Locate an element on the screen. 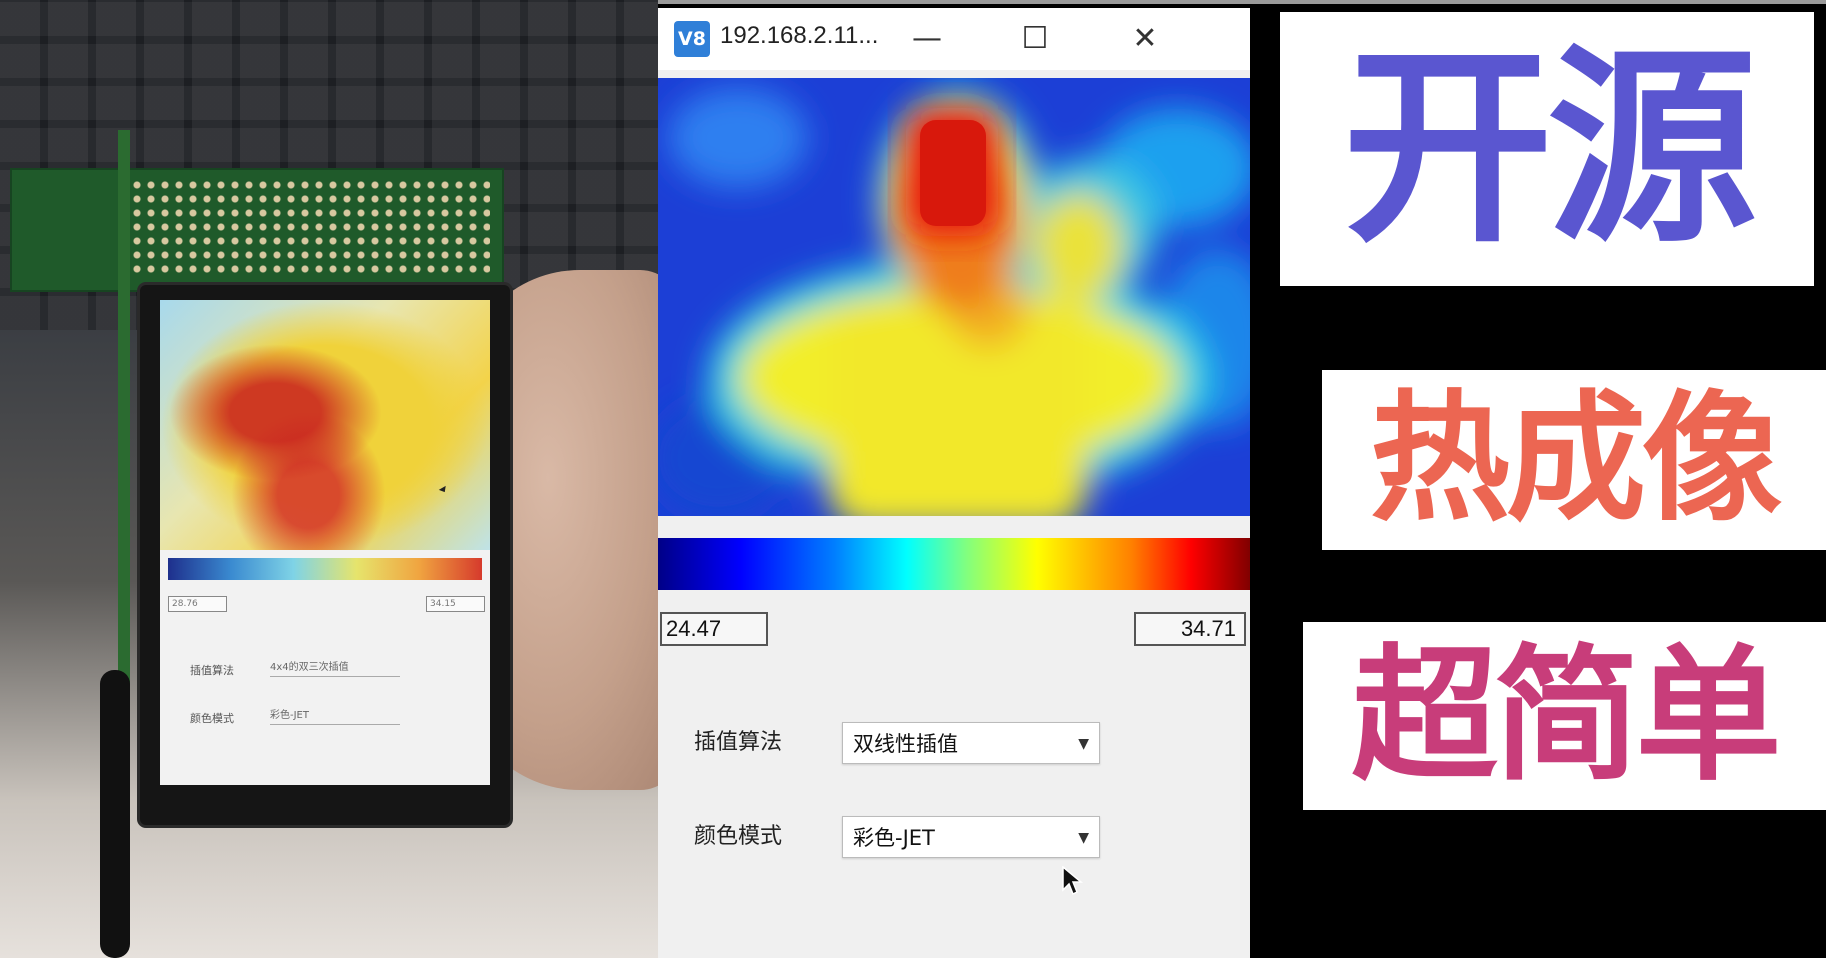  thermal-image is located at coordinates (954, 297).